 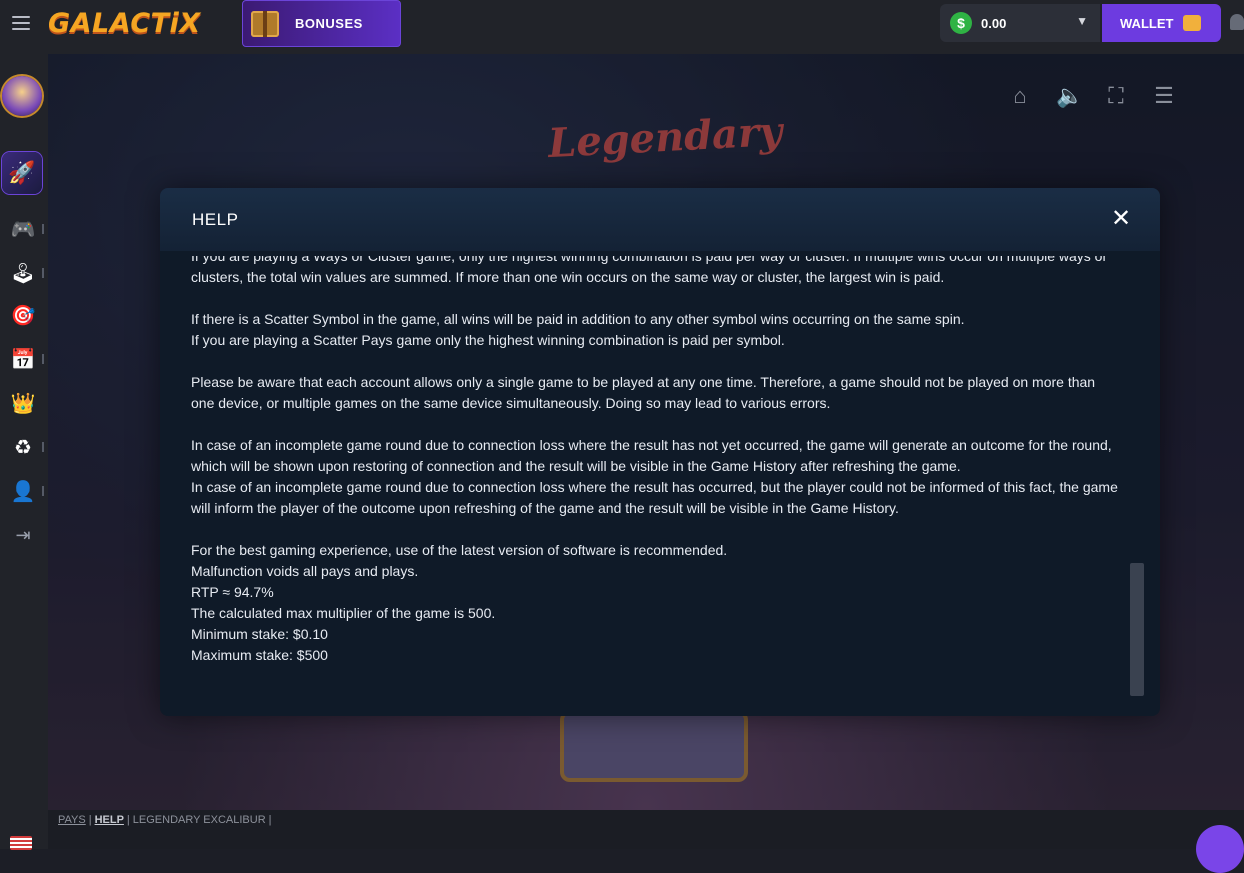 What do you see at coordinates (23, 273) in the screenshot?
I see `joystick-icon: 🕹` at bounding box center [23, 273].